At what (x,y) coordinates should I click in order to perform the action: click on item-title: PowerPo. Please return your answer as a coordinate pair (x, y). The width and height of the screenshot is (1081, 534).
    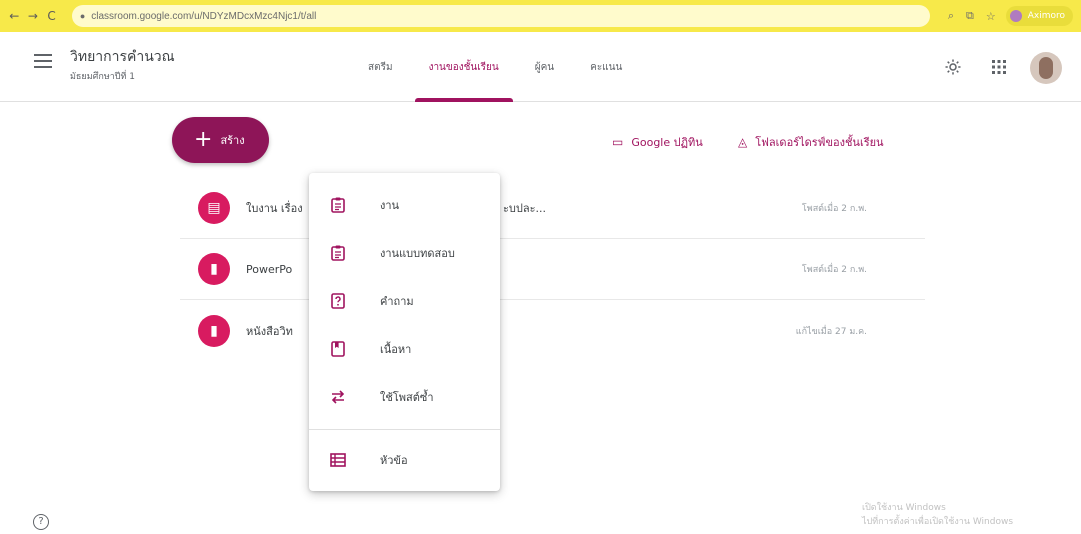
    Looking at the image, I should click on (269, 269).